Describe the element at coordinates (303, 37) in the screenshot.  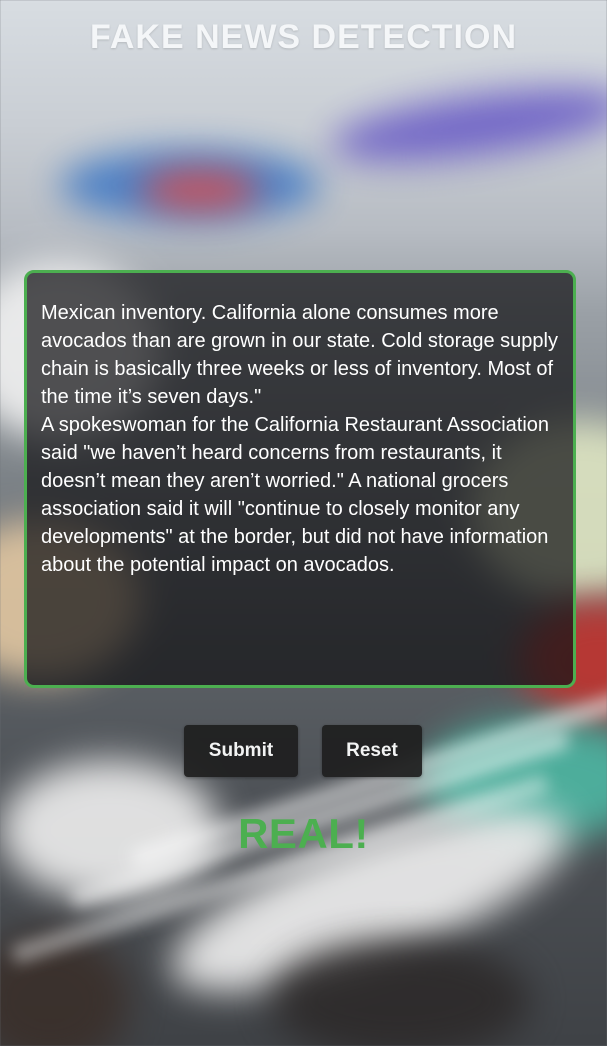
I see `page-title: FAKE NEWS DETECTION` at that location.